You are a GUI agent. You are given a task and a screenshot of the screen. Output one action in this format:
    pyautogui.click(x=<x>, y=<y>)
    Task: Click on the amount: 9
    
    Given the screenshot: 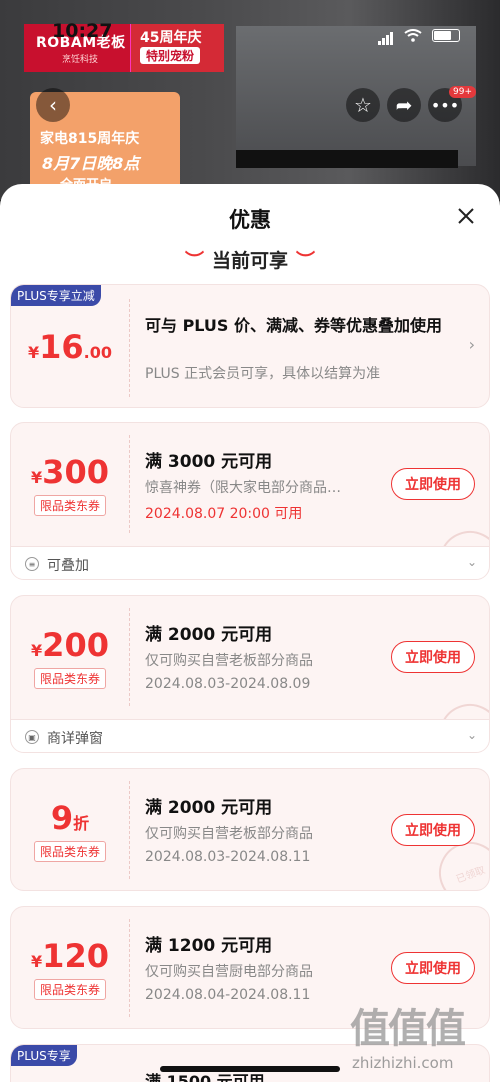 What is the action you would take?
    pyautogui.click(x=62, y=817)
    